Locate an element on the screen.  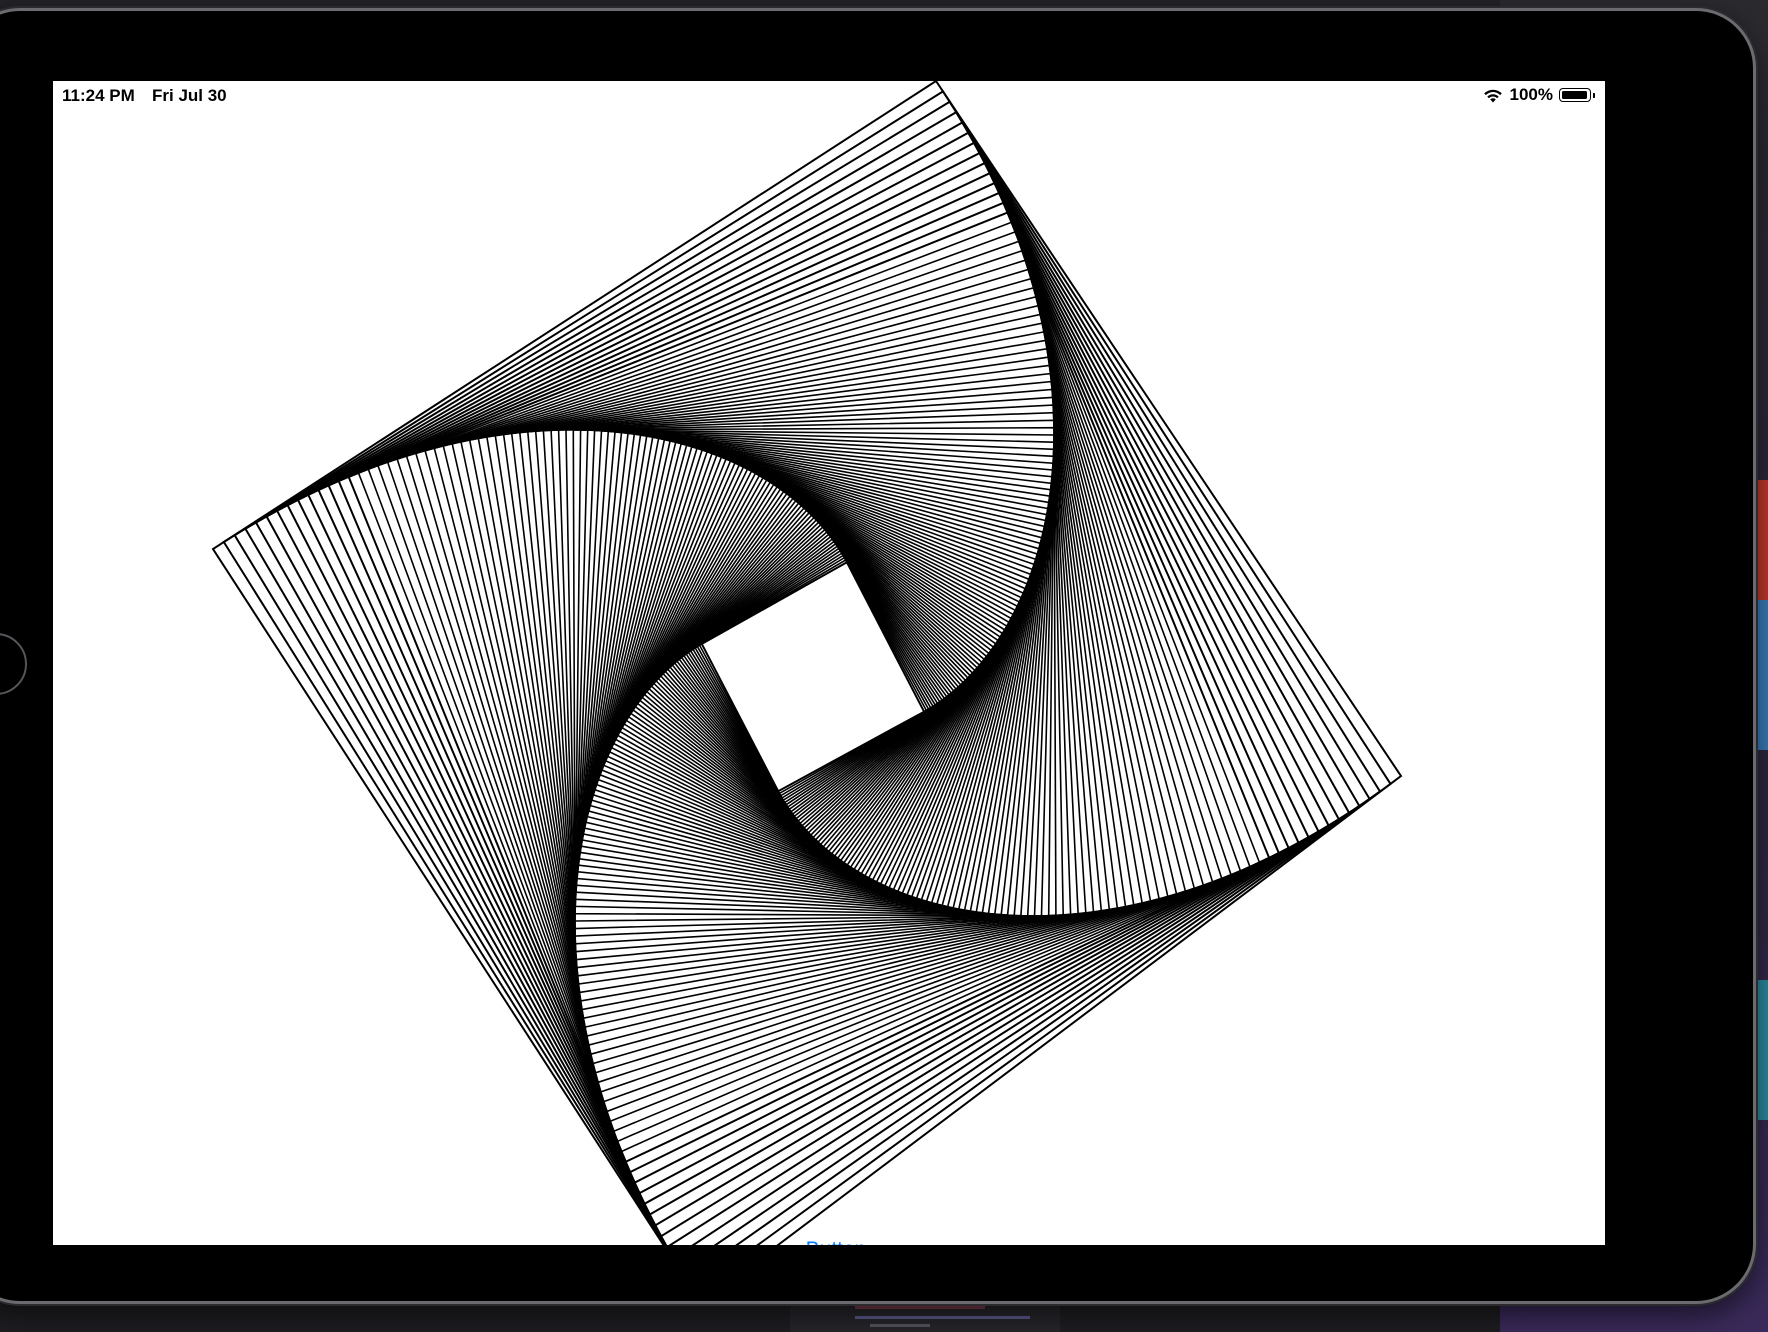
battery-icon is located at coordinates (1575, 95).